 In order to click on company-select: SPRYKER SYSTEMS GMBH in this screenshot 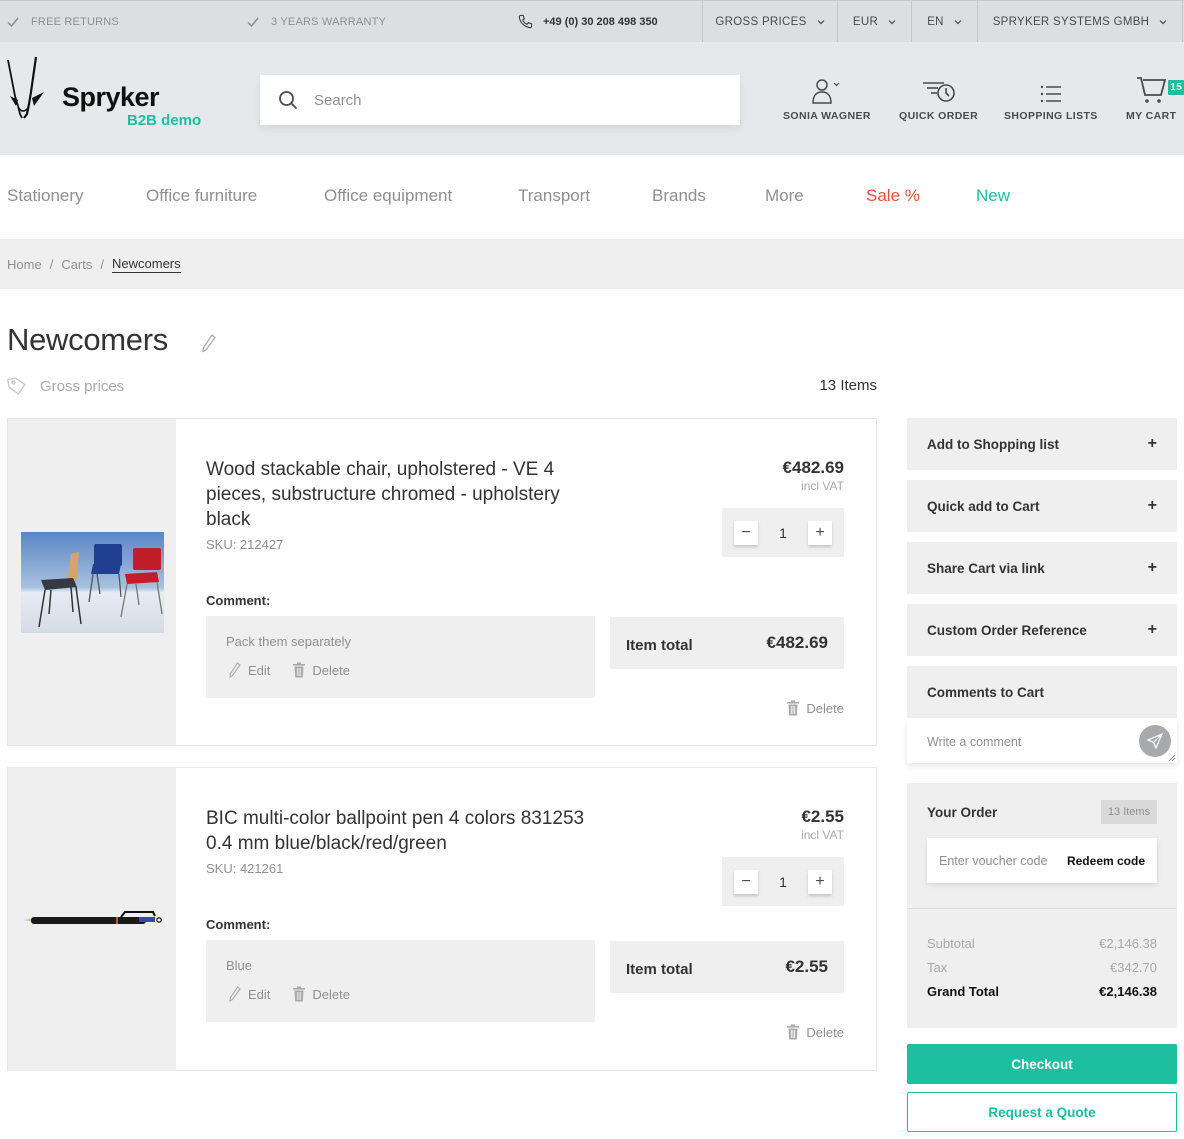, I will do `click(1080, 21)`.